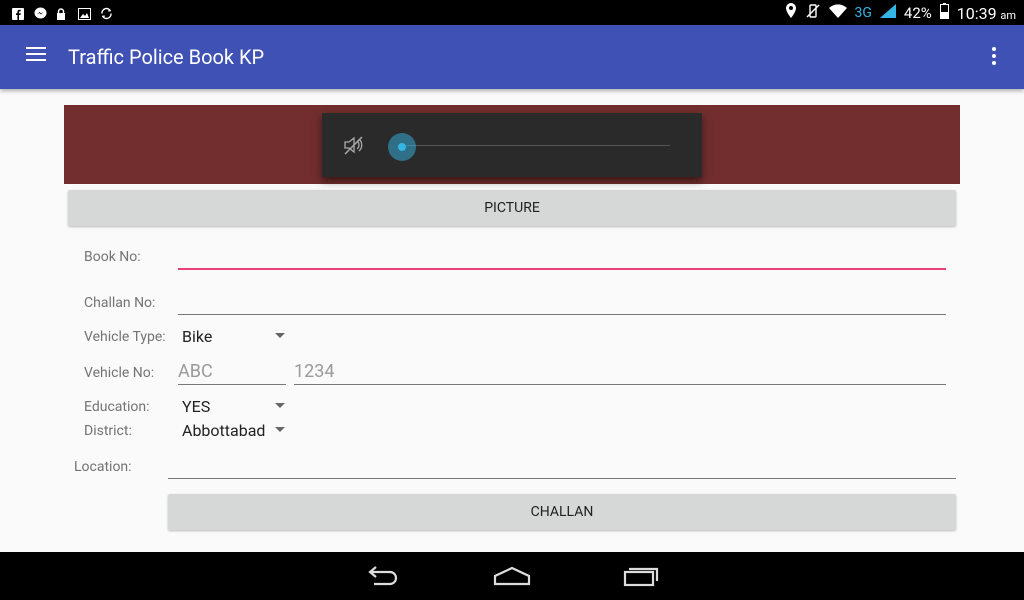  Describe the element at coordinates (402, 147) in the screenshot. I see `seek-thumb` at that location.